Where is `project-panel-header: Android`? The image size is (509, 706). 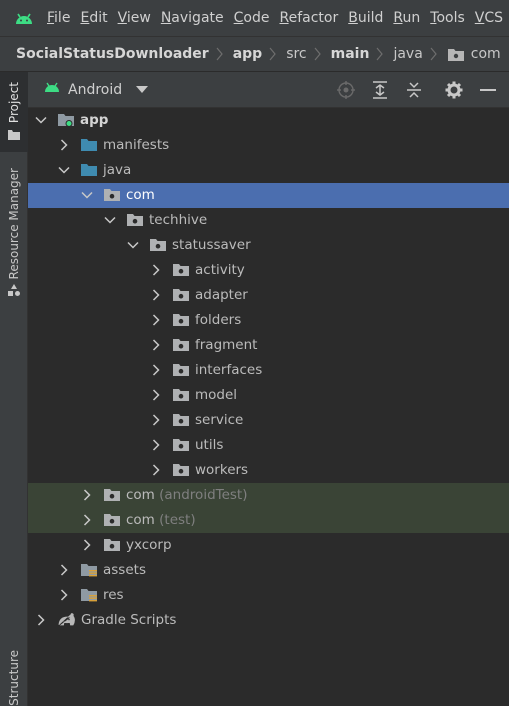 project-panel-header: Android is located at coordinates (268, 90).